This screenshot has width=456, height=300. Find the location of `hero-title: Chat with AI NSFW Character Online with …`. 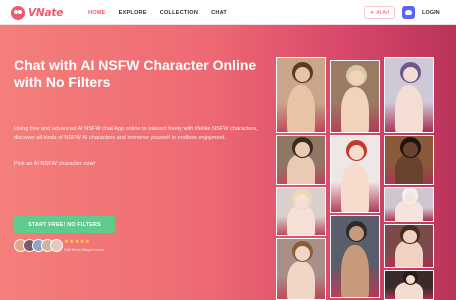

hero-title: Chat with AI NSFW Character Online with … is located at coordinates (135, 73).